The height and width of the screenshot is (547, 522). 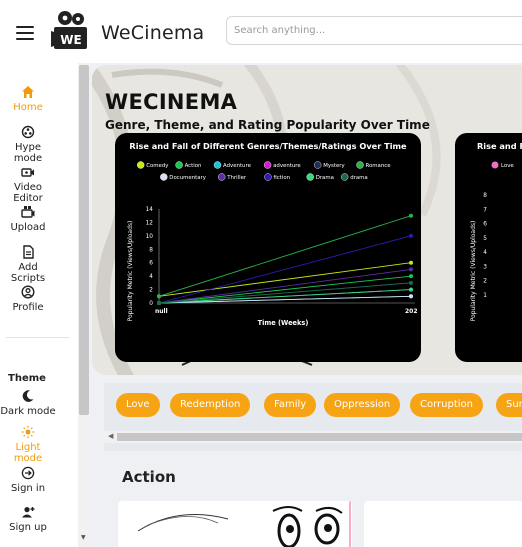 What do you see at coordinates (28, 193) in the screenshot?
I see `sidebar-item-label: Video Editor` at bounding box center [28, 193].